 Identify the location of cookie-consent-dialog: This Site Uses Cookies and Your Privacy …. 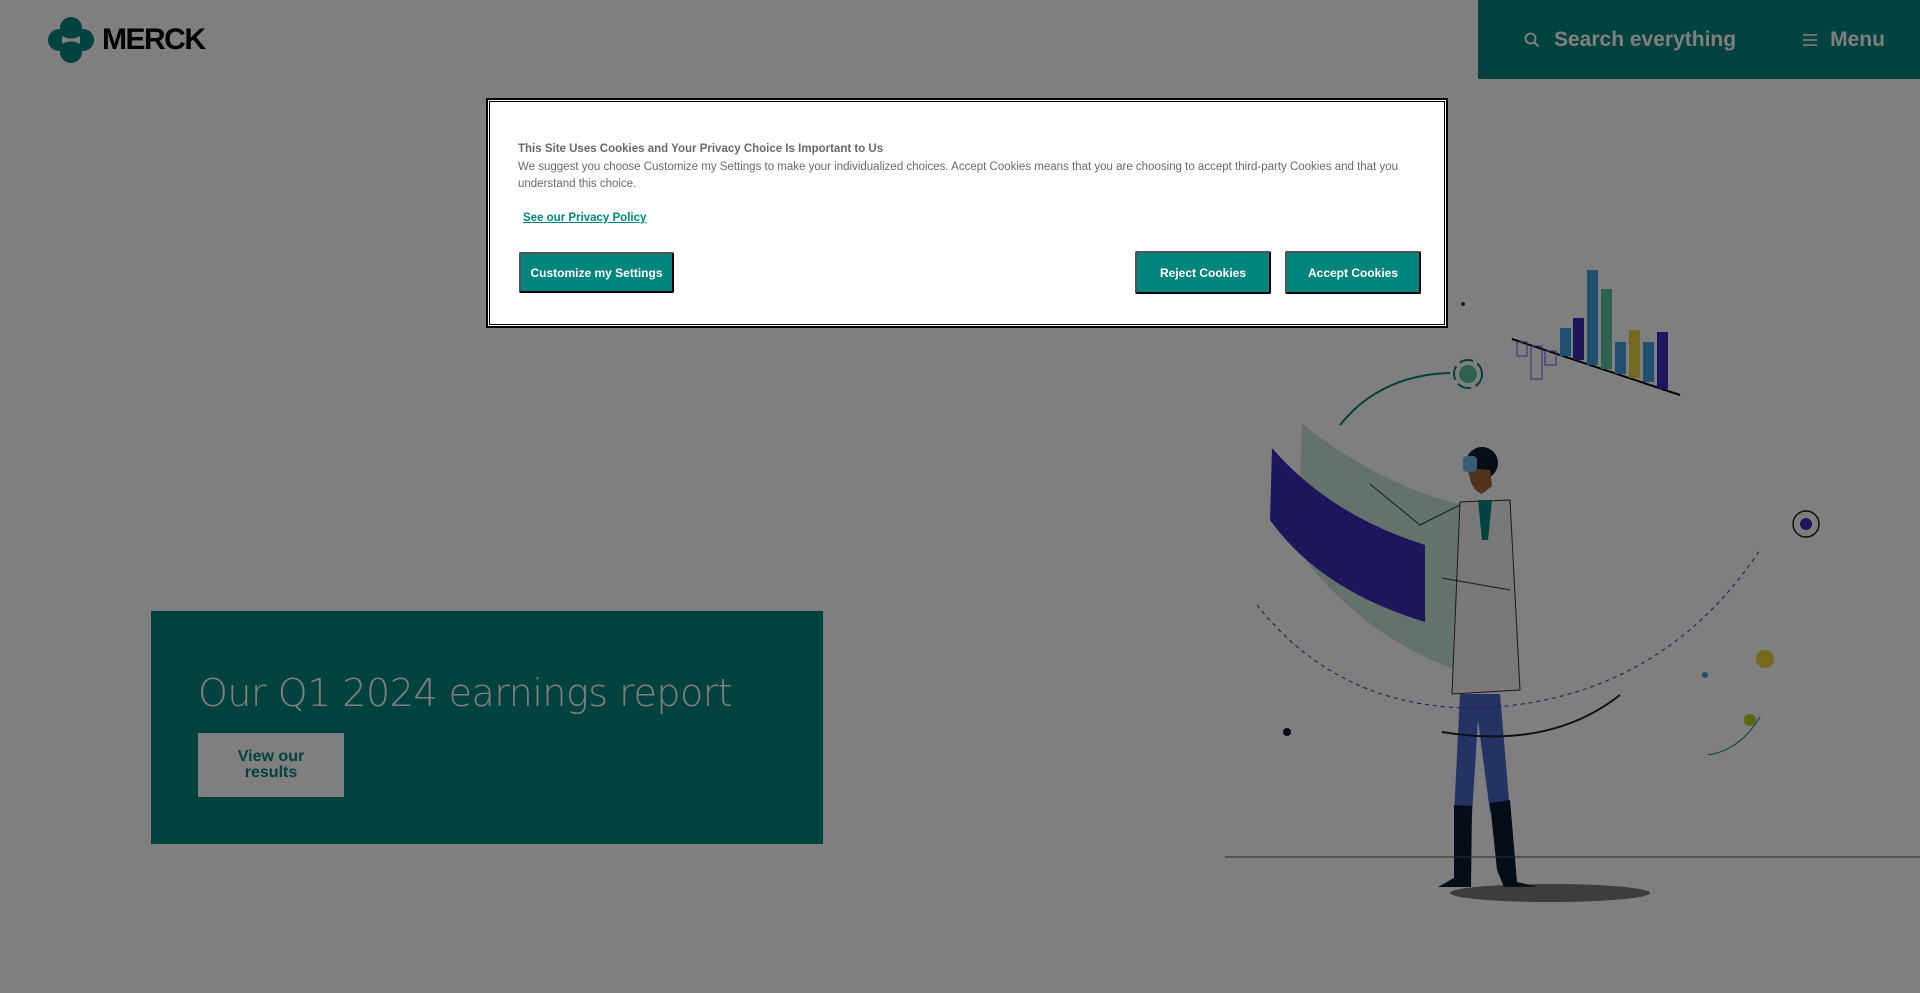
(967, 213).